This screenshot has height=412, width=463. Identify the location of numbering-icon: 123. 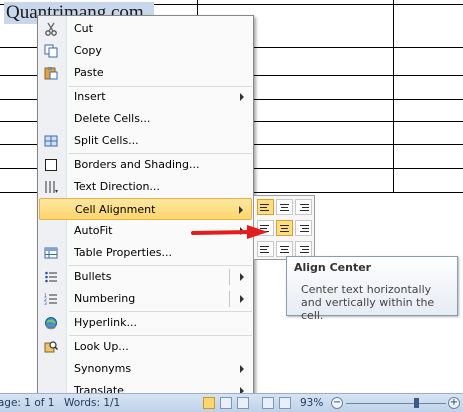
(51, 299).